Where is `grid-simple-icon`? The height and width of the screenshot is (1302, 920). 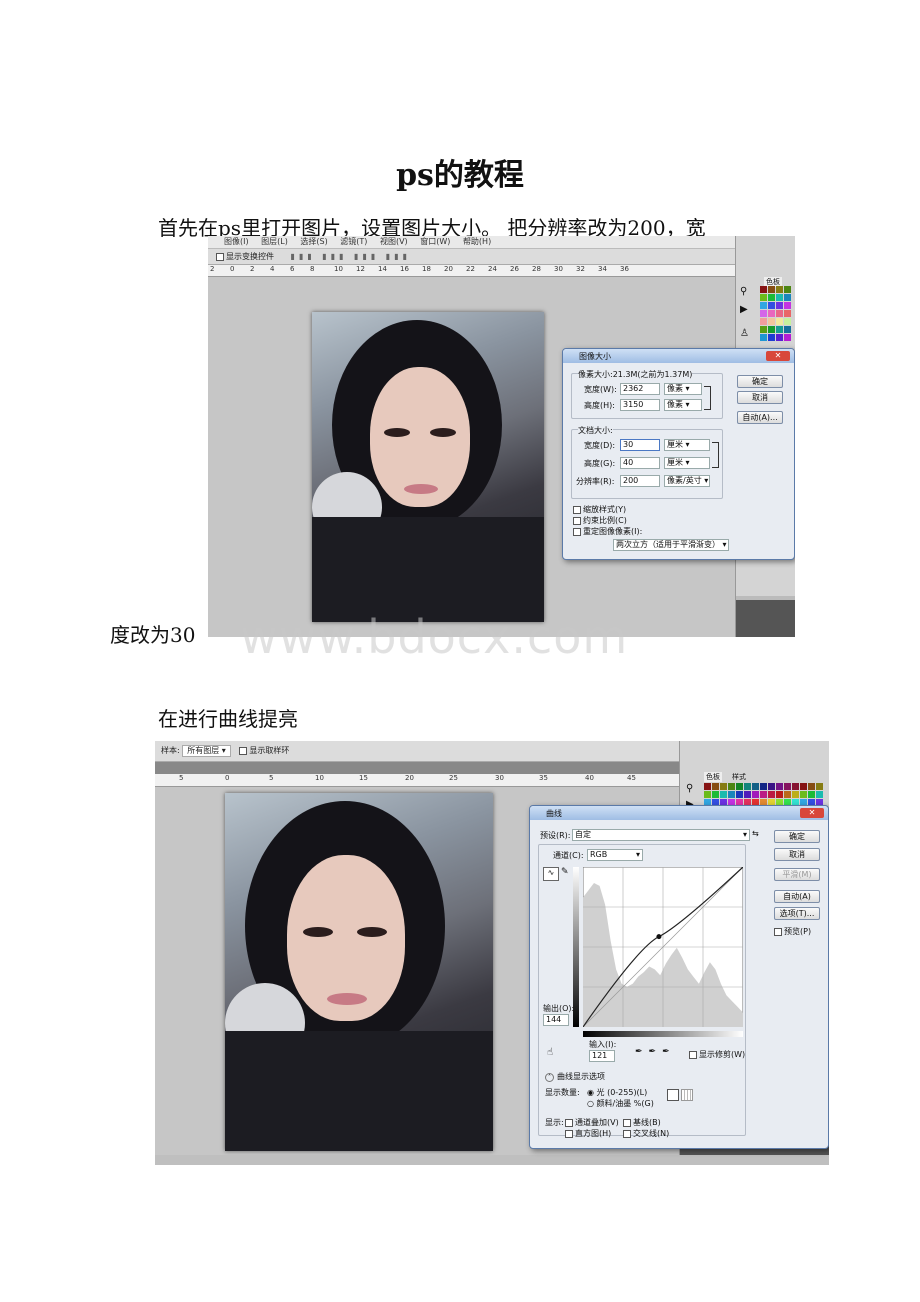 grid-simple-icon is located at coordinates (673, 1095).